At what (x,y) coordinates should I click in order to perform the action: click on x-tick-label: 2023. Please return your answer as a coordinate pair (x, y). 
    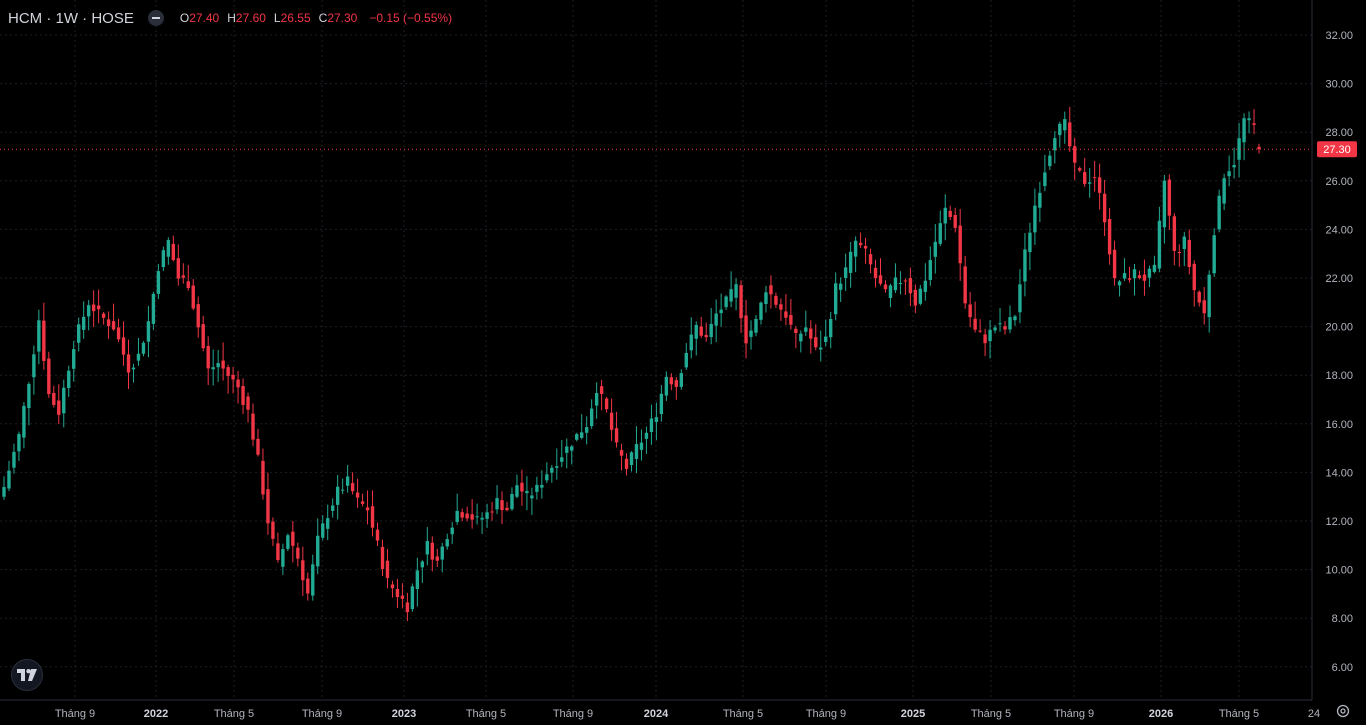
    Looking at the image, I should click on (404, 714).